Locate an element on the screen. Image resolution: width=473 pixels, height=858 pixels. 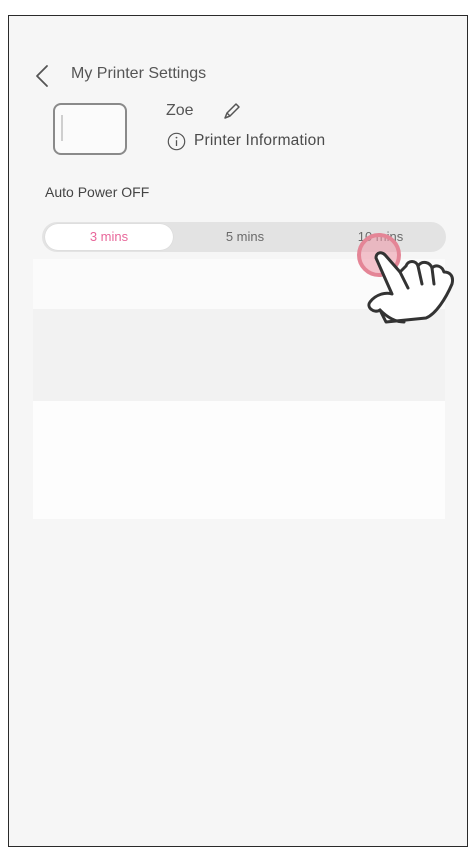
printer-slot is located at coordinates (62, 128).